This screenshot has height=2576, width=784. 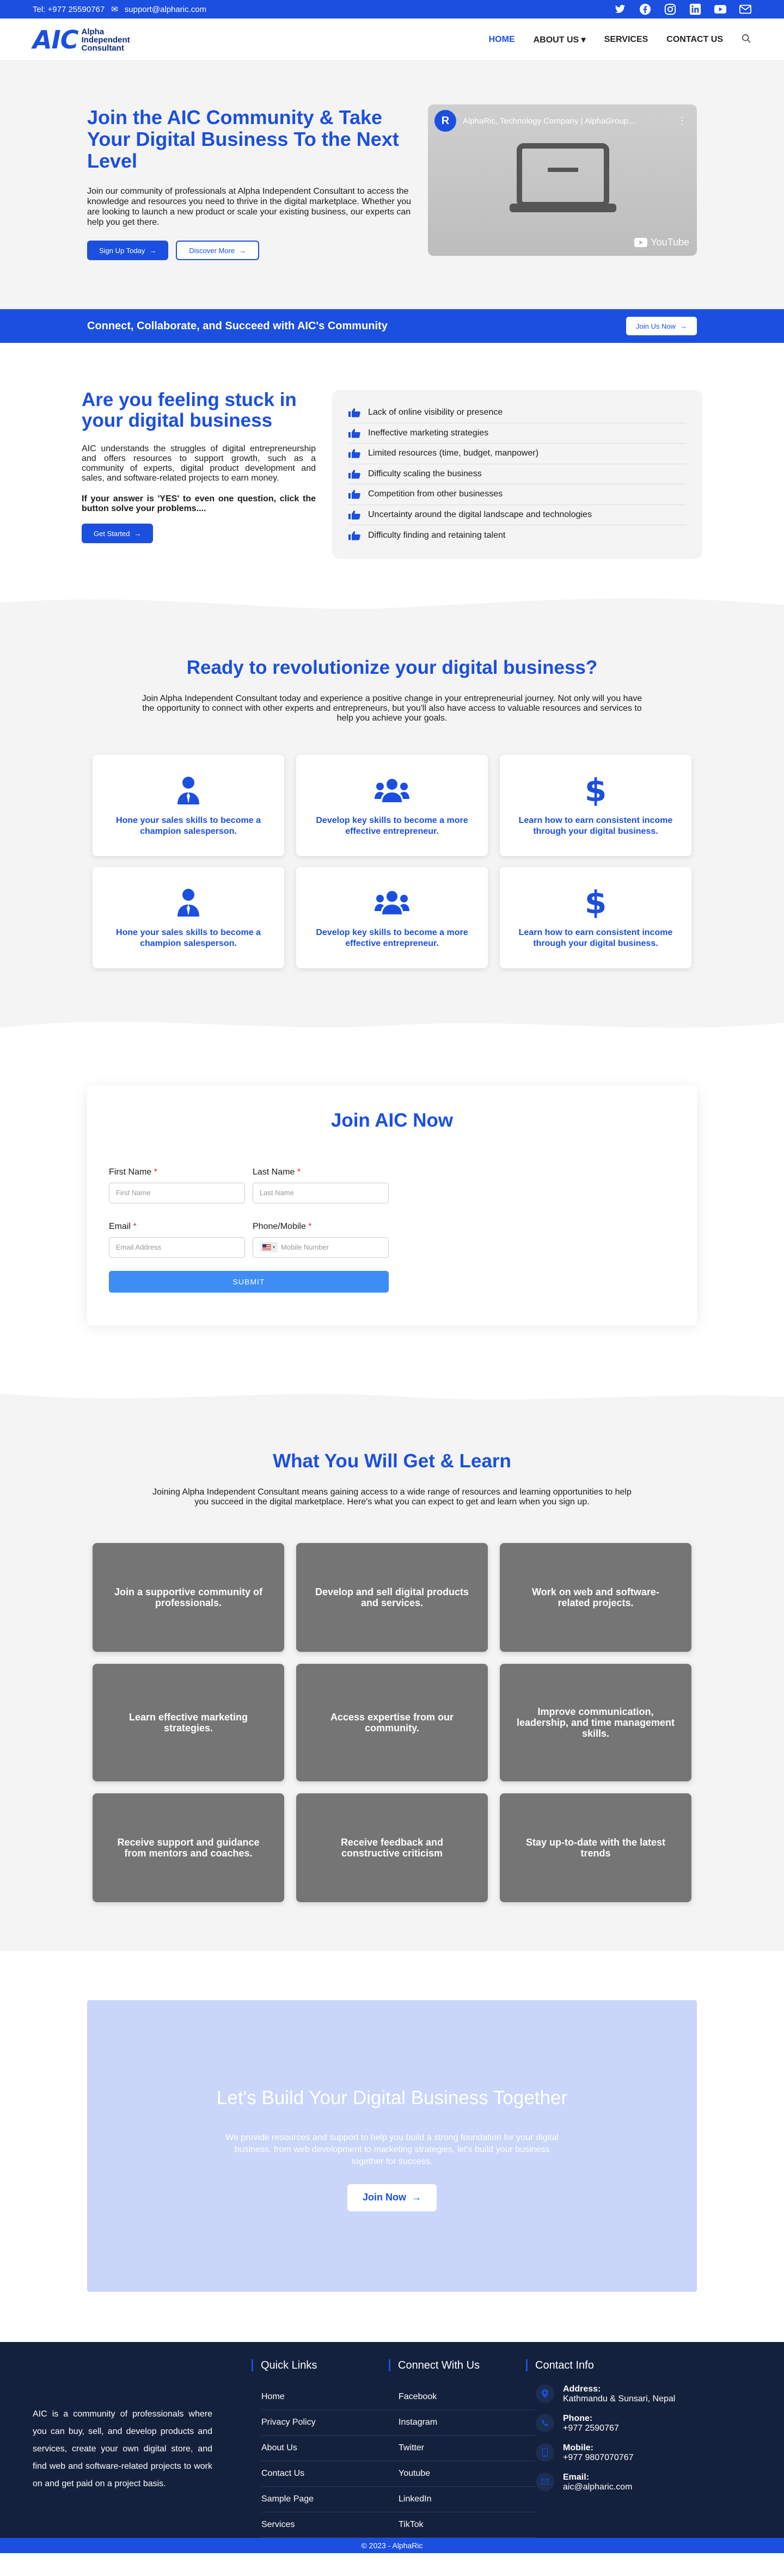 I want to click on contact-email: Email: aic@alpharic.com, so click(x=628, y=2482).